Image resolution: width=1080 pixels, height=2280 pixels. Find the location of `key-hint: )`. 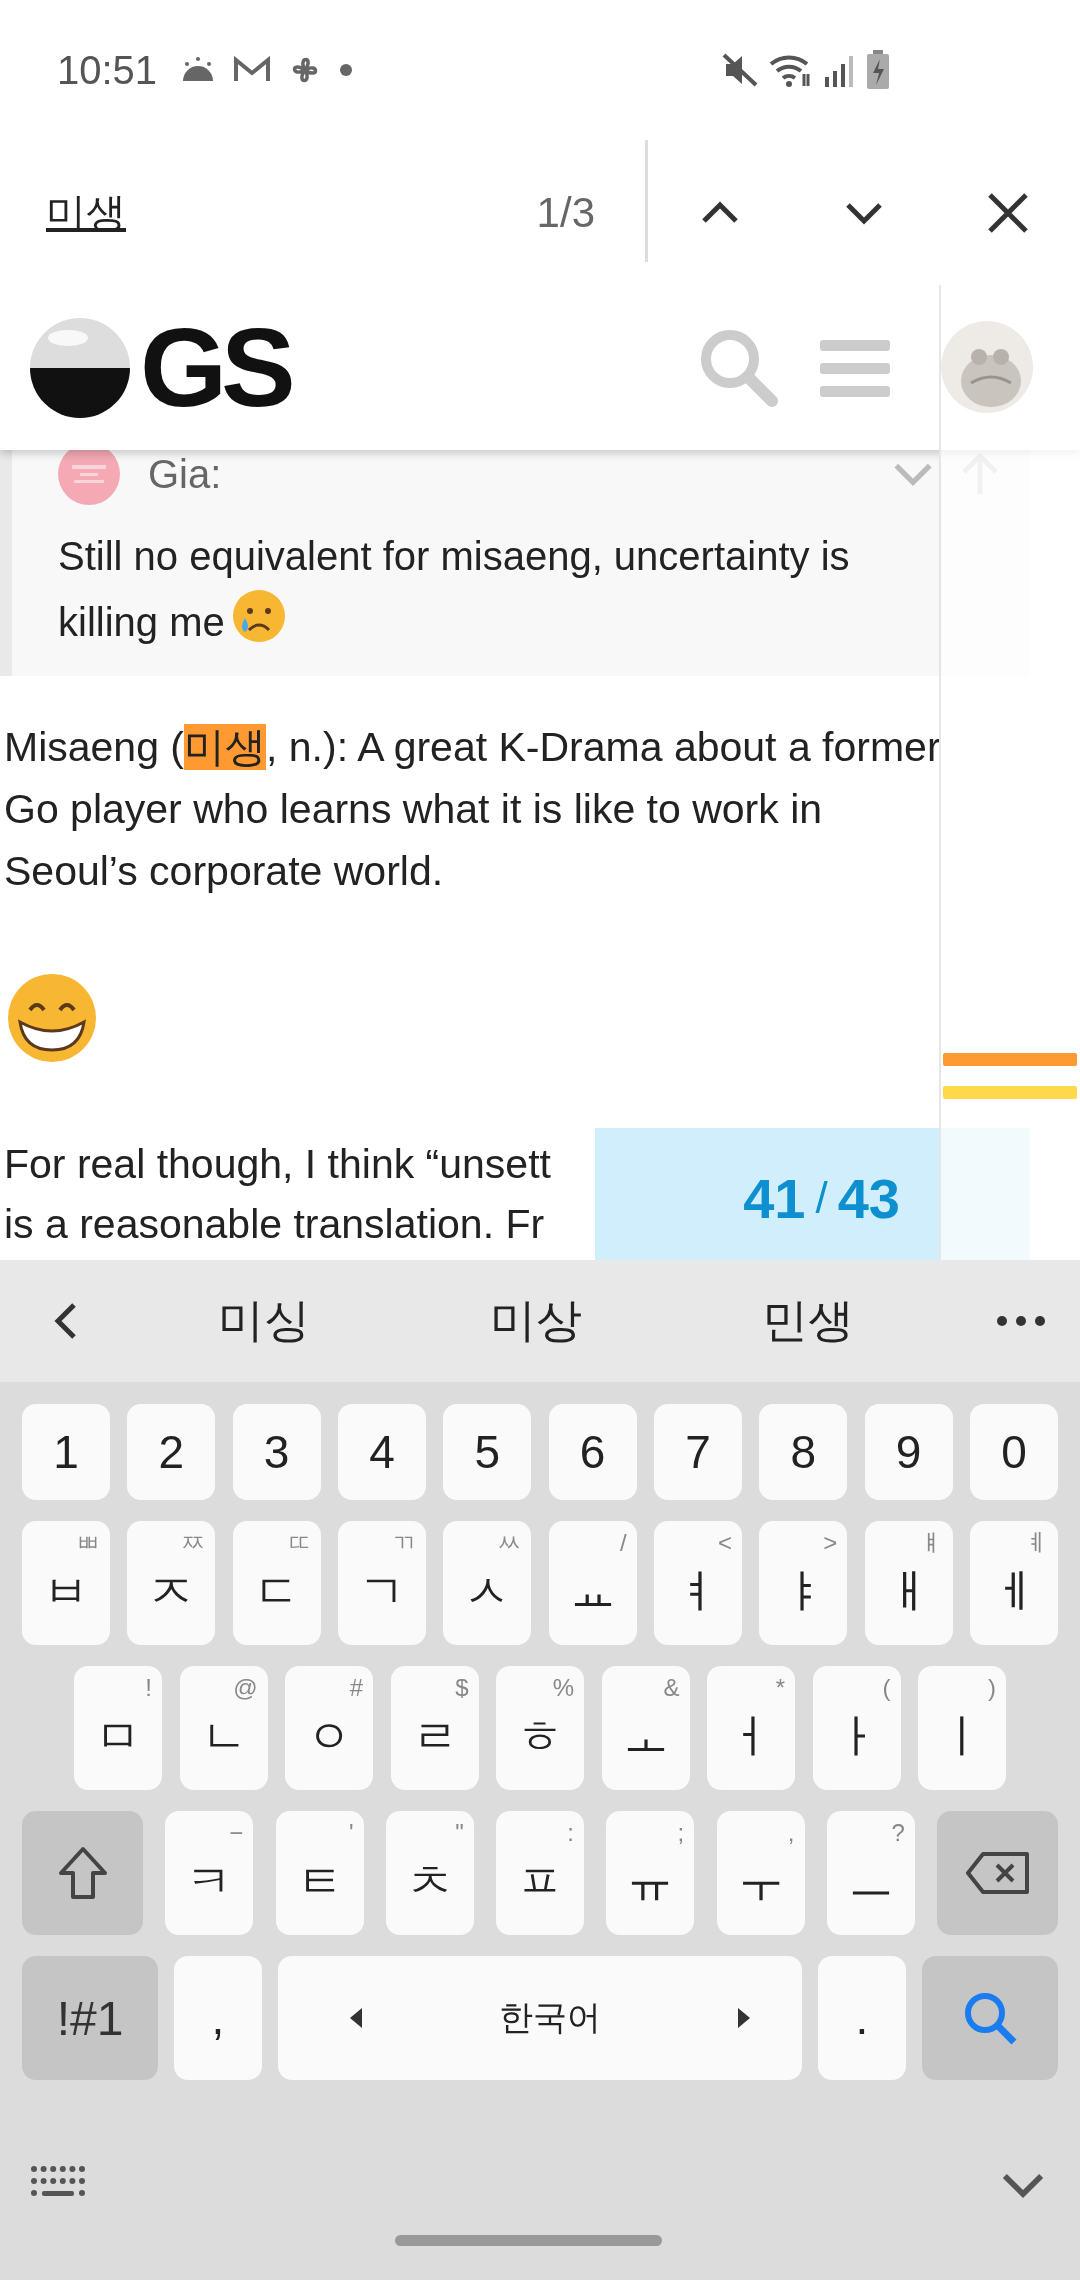

key-hint: ) is located at coordinates (992, 1688).